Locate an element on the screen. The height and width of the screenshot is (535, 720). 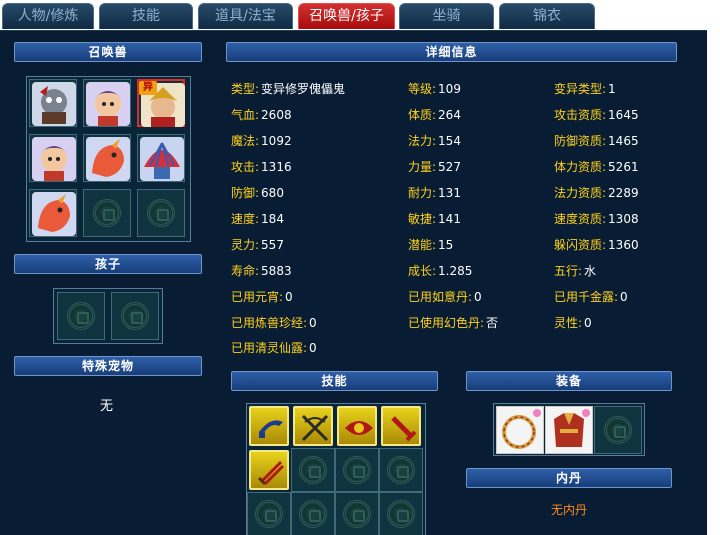
skills-grid is located at coordinates (336, 469).